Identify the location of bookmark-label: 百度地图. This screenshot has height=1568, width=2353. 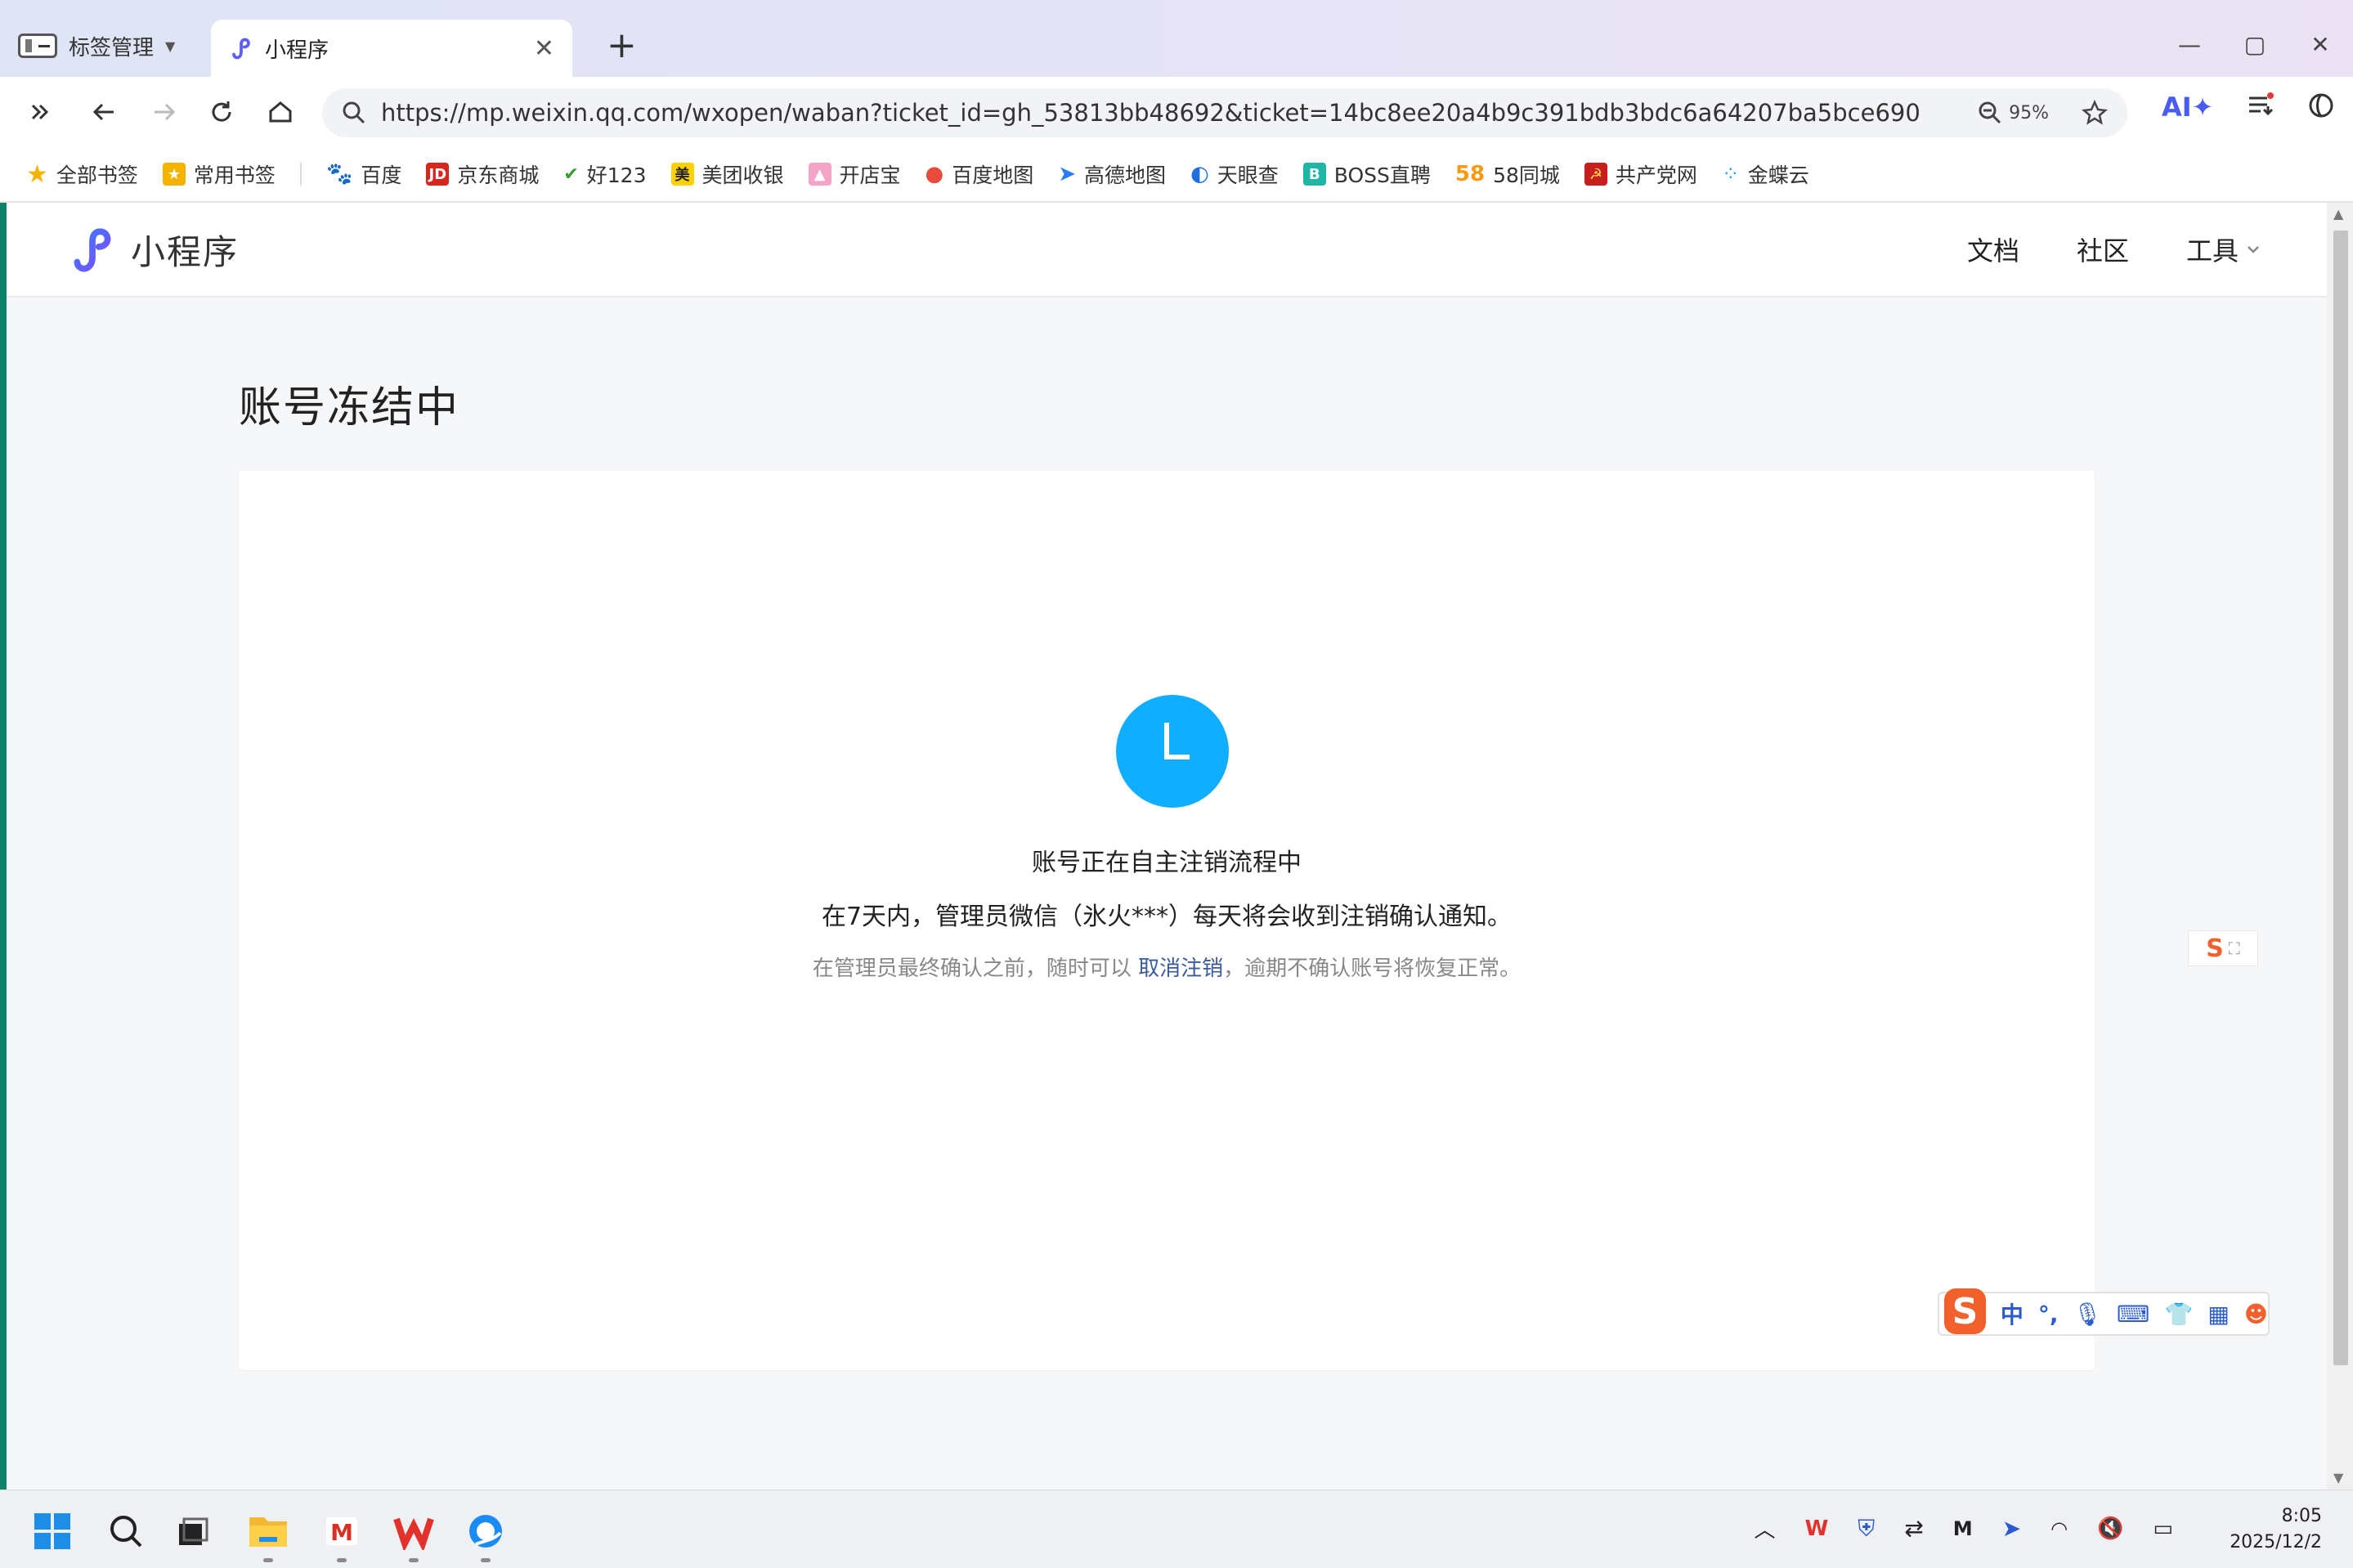
(993, 176).